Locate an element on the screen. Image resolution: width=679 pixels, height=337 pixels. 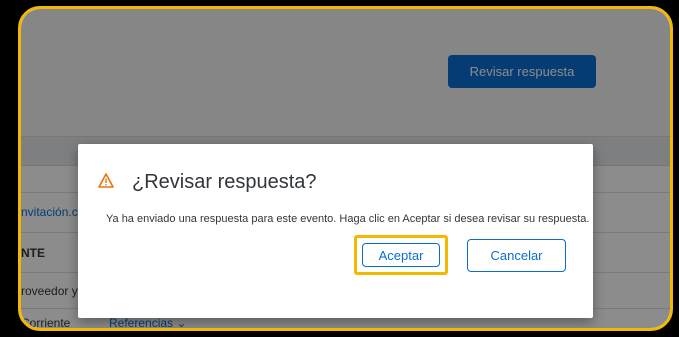
dialog-title: ¿Revisar respuesta? is located at coordinates (207, 182).